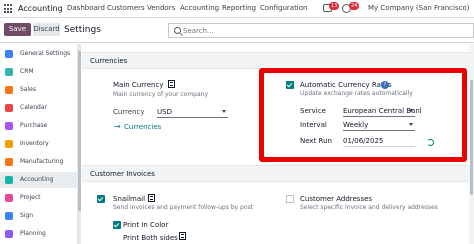  I want to click on content-scrollbar, so click(471, 144).